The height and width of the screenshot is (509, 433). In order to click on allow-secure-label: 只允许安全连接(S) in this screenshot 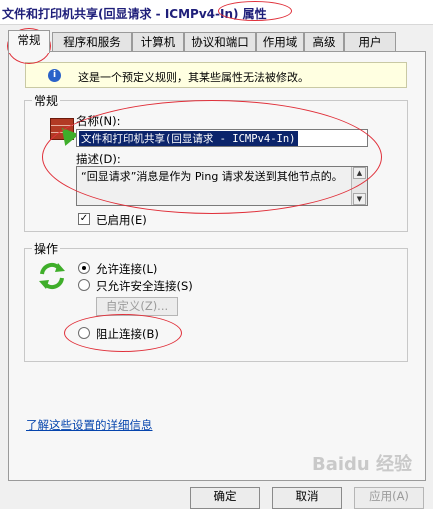, I will do `click(144, 286)`.